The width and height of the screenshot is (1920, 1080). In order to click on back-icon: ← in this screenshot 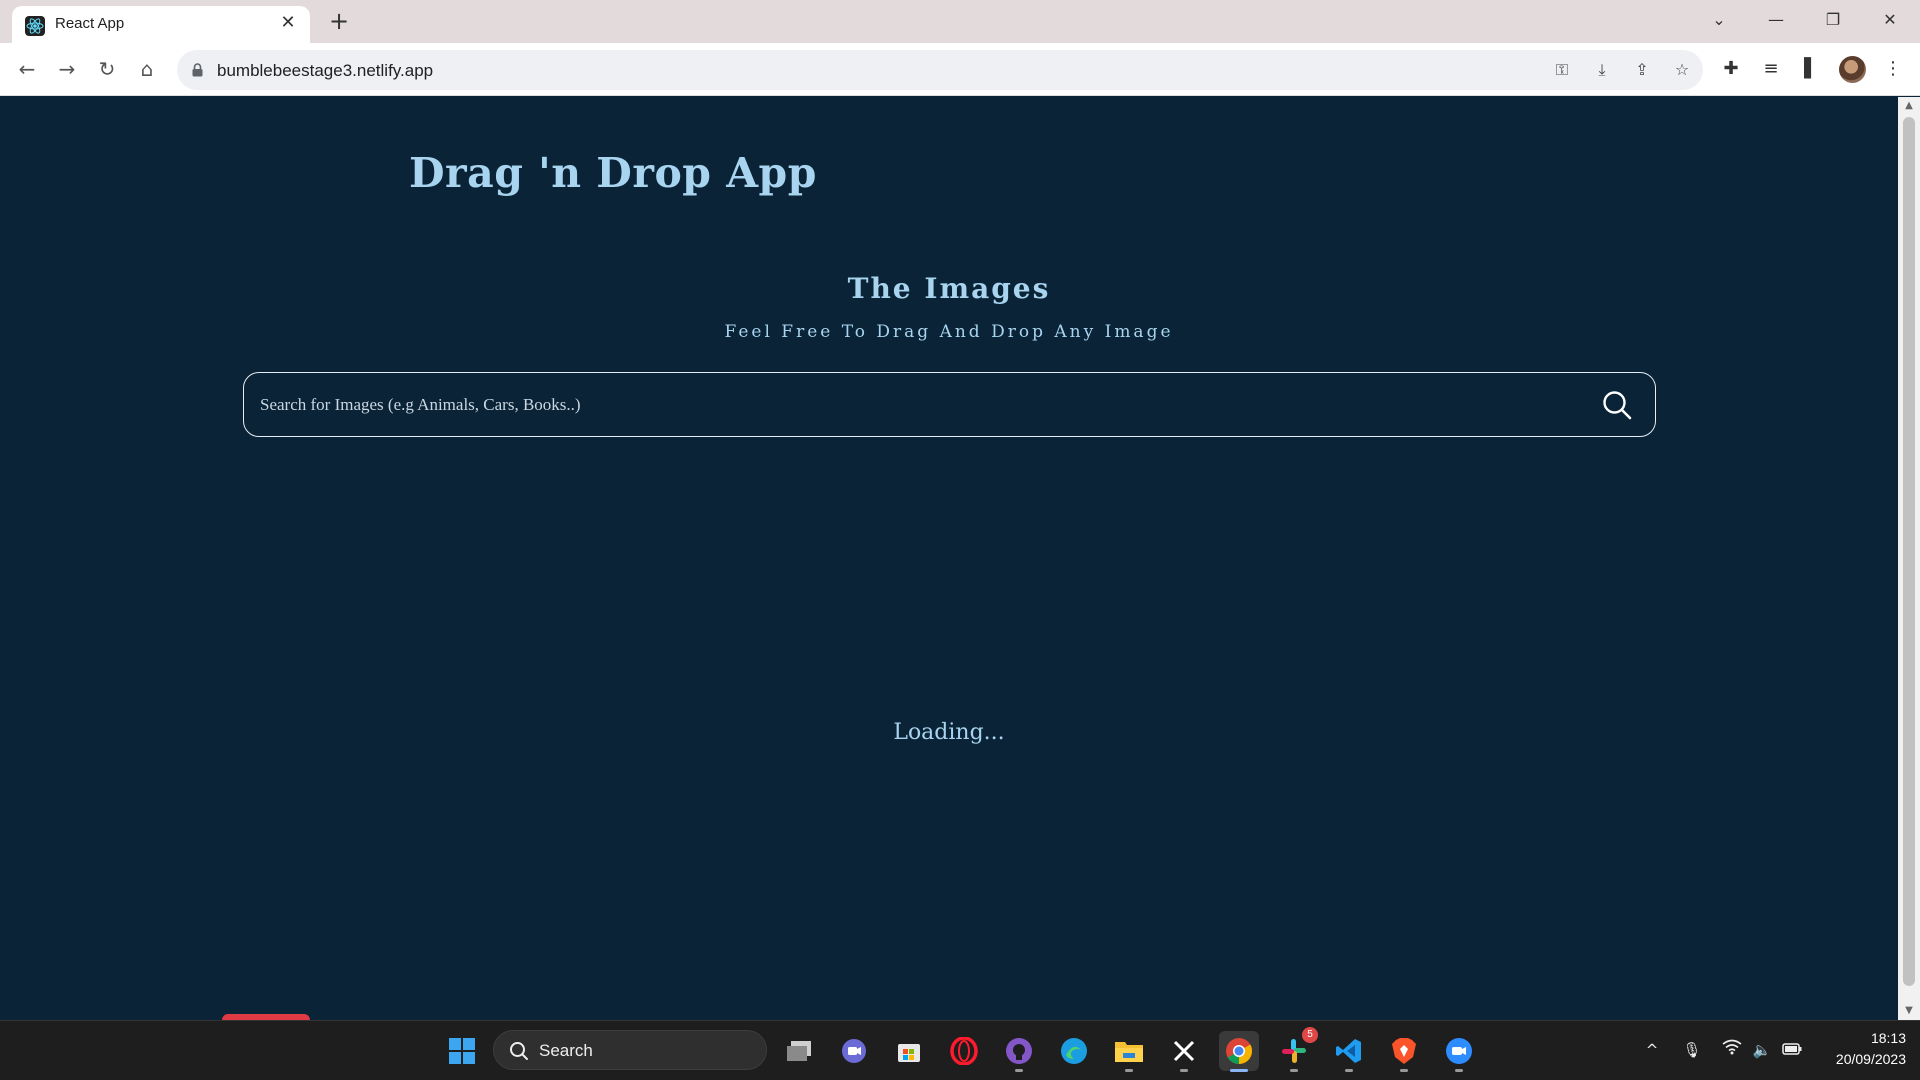, I will do `click(27, 69)`.